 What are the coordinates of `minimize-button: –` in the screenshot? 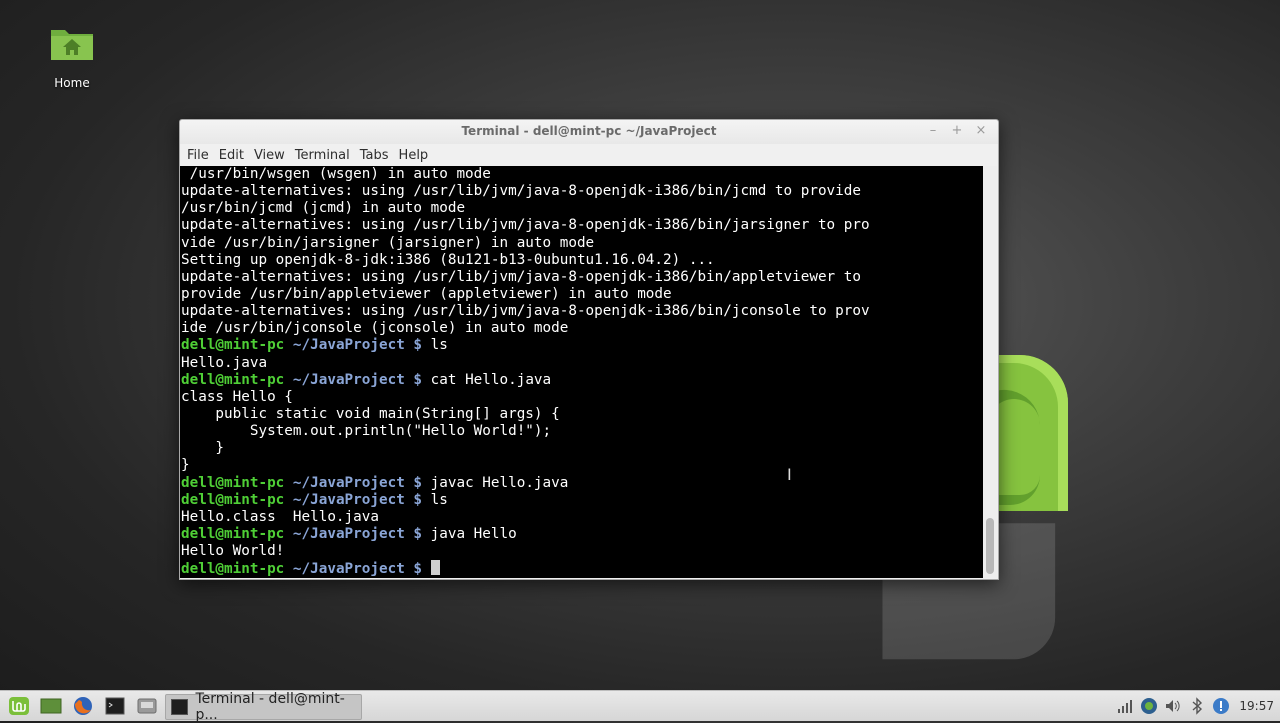 It's located at (933, 131).